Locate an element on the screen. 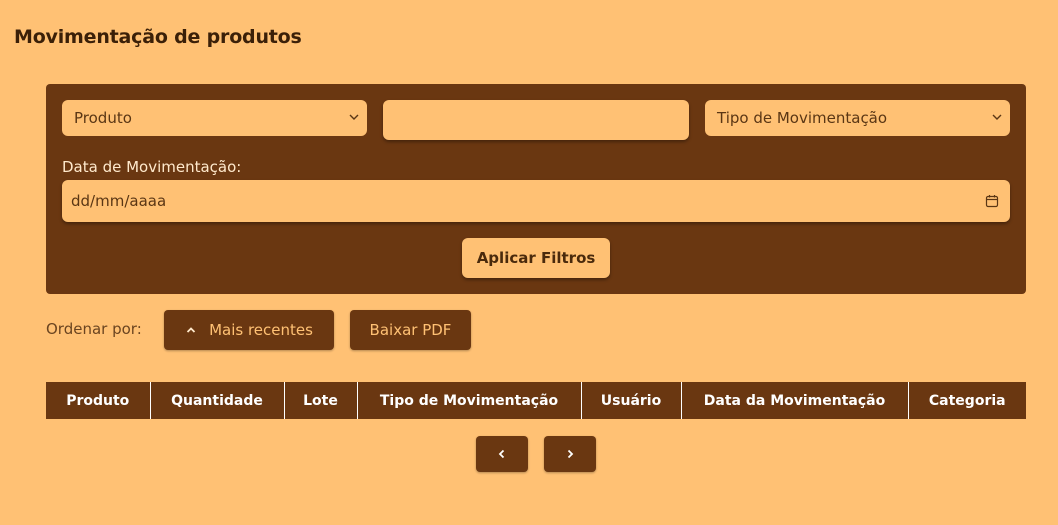 The width and height of the screenshot is (1058, 525). pdf-button-label: Baixar PDF is located at coordinates (410, 330).